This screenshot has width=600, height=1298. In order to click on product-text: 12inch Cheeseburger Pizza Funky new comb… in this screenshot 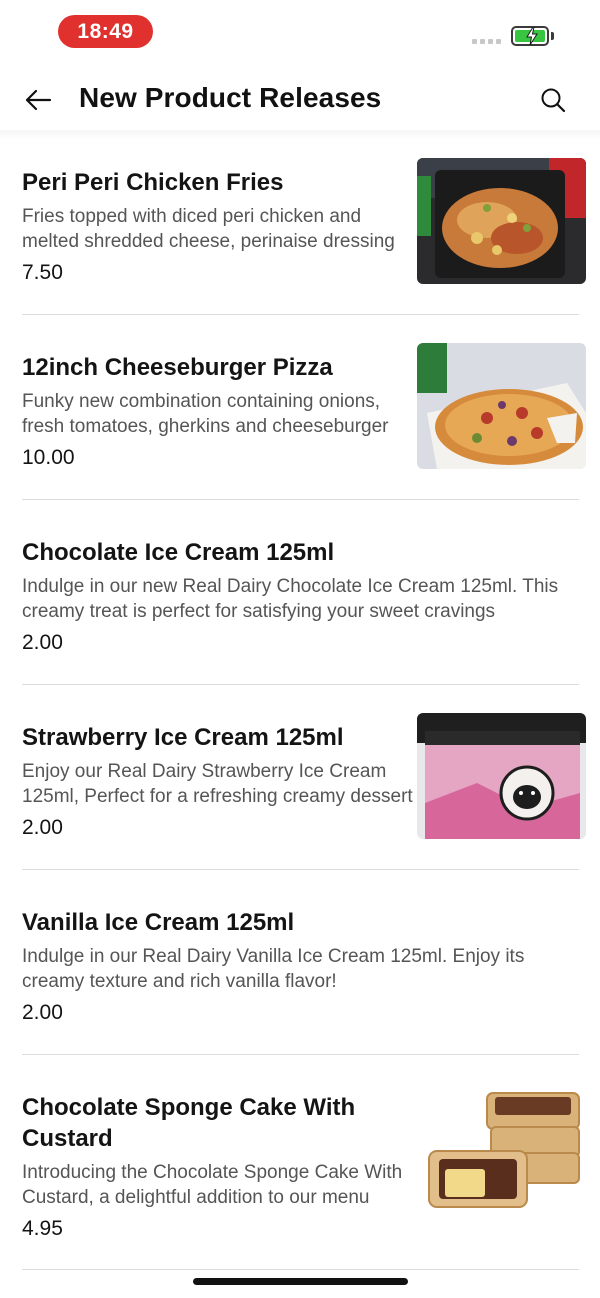, I will do `click(217, 412)`.